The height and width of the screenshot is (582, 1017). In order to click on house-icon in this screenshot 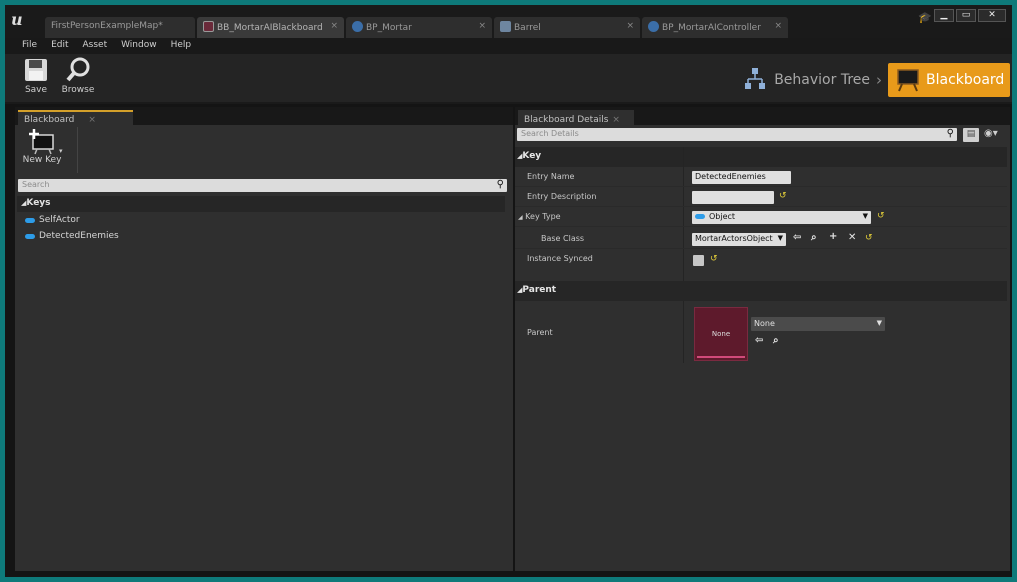, I will do `click(505, 26)`.